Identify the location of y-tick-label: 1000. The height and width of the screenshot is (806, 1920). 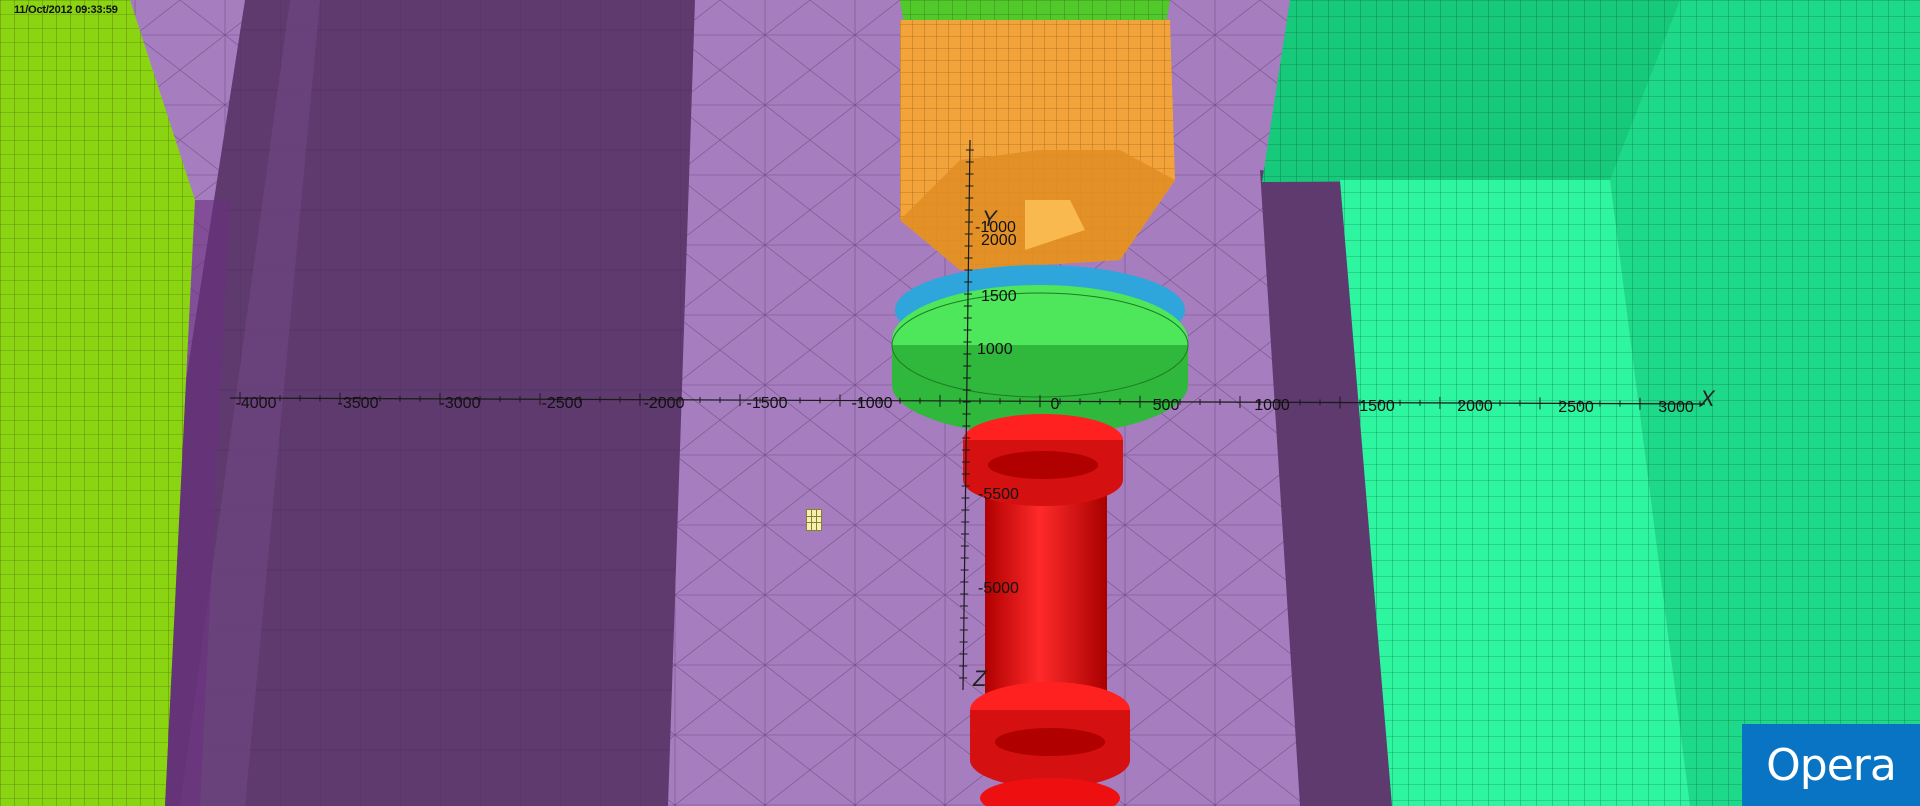
(995, 349).